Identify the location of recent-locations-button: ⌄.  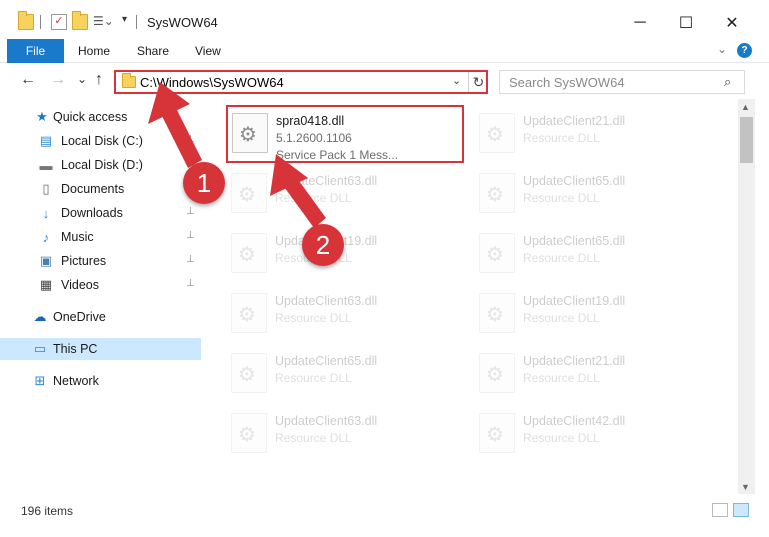
(82, 79).